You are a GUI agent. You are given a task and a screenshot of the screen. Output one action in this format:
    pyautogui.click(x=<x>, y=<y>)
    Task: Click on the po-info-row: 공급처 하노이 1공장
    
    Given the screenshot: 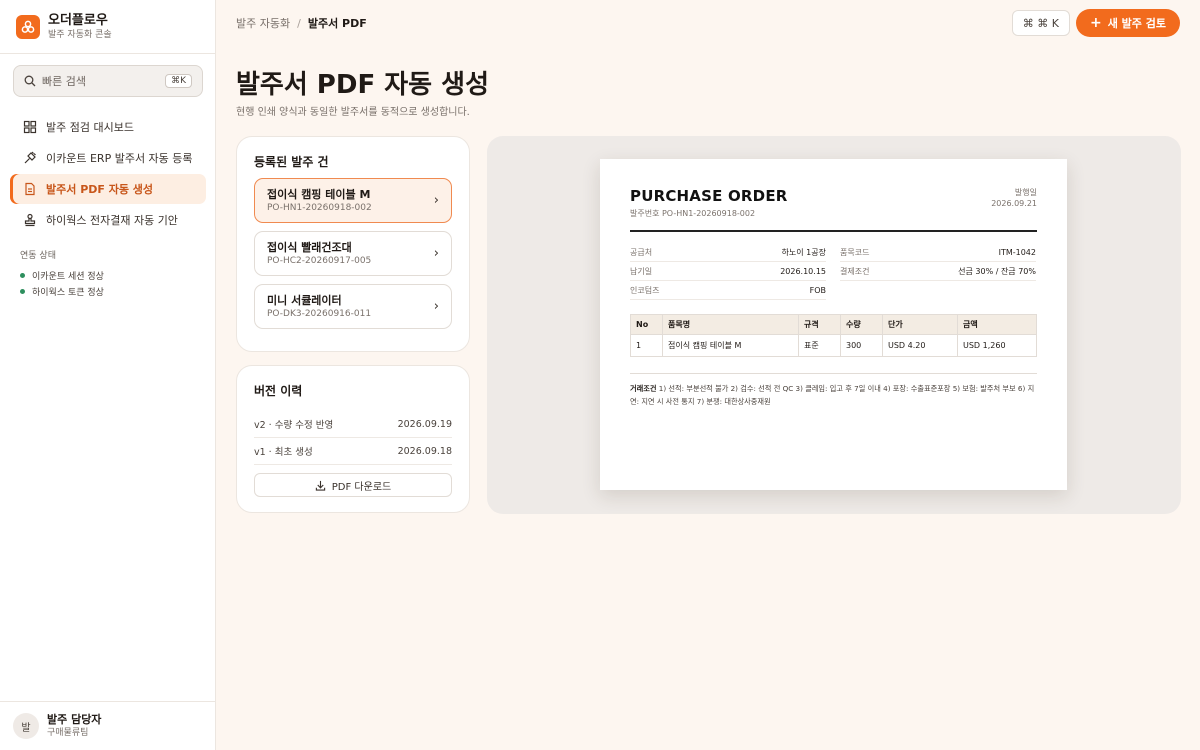 What is the action you would take?
    pyautogui.click(x=728, y=252)
    